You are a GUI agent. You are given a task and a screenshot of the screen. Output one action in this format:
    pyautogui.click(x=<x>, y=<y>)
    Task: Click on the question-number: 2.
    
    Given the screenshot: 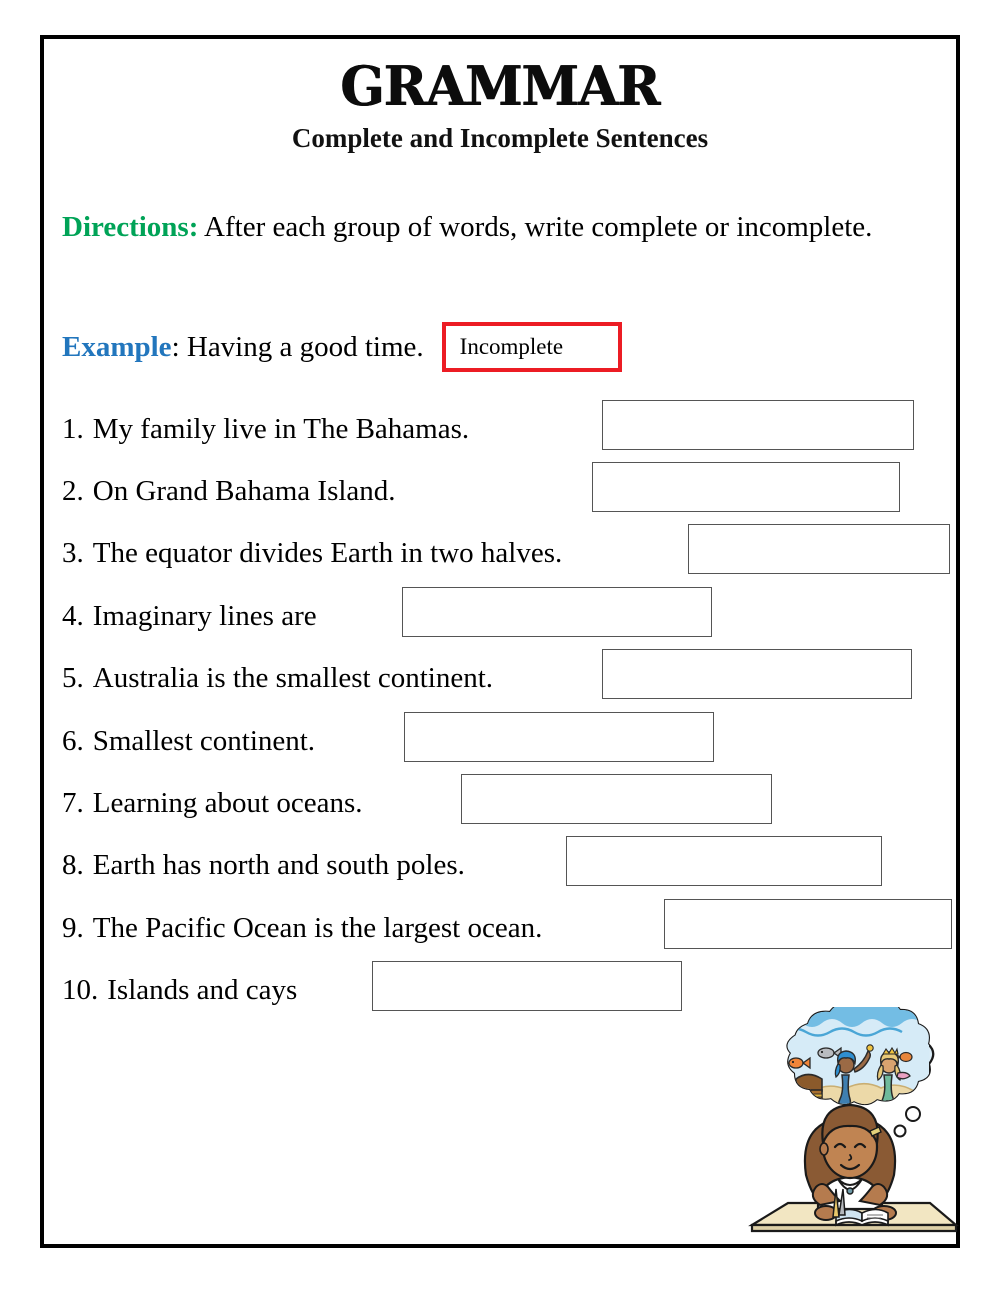 What is the action you would take?
    pyautogui.click(x=73, y=491)
    